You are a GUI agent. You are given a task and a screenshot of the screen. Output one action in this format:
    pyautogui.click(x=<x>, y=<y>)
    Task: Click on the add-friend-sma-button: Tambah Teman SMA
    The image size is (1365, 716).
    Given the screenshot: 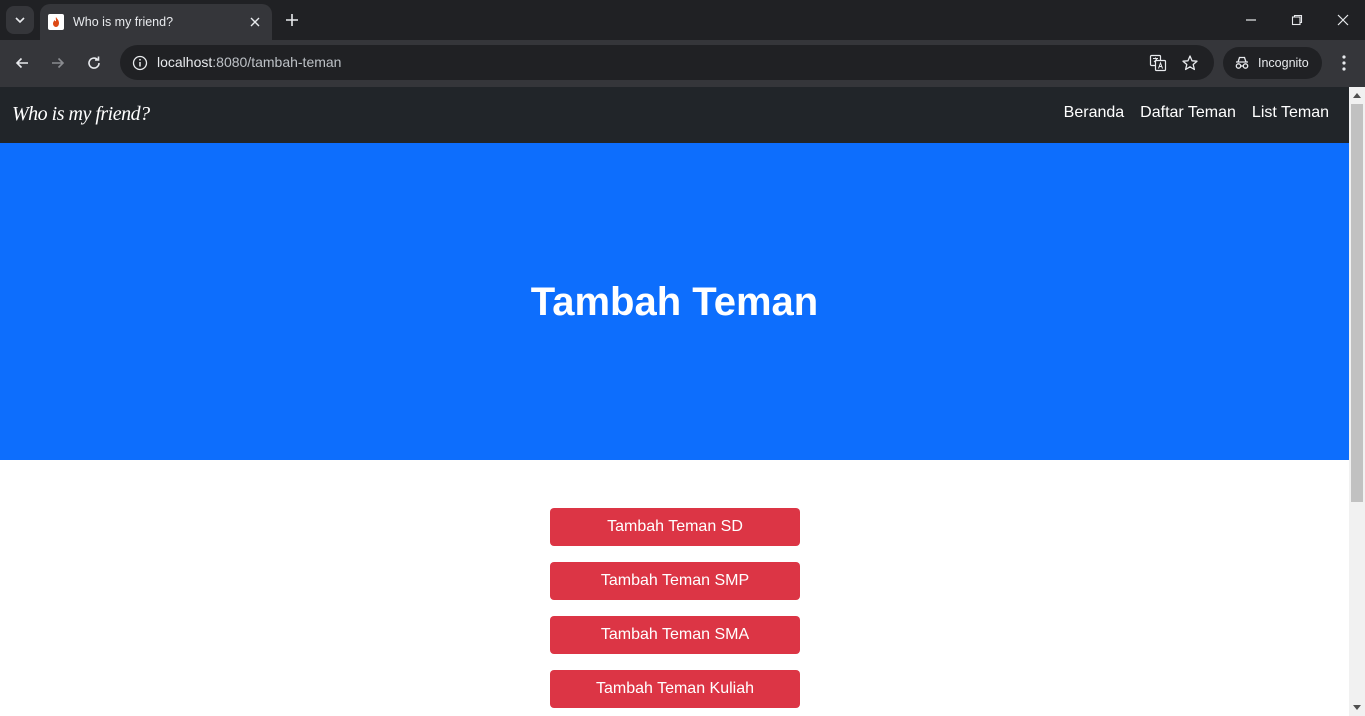 What is the action you would take?
    pyautogui.click(x=675, y=635)
    